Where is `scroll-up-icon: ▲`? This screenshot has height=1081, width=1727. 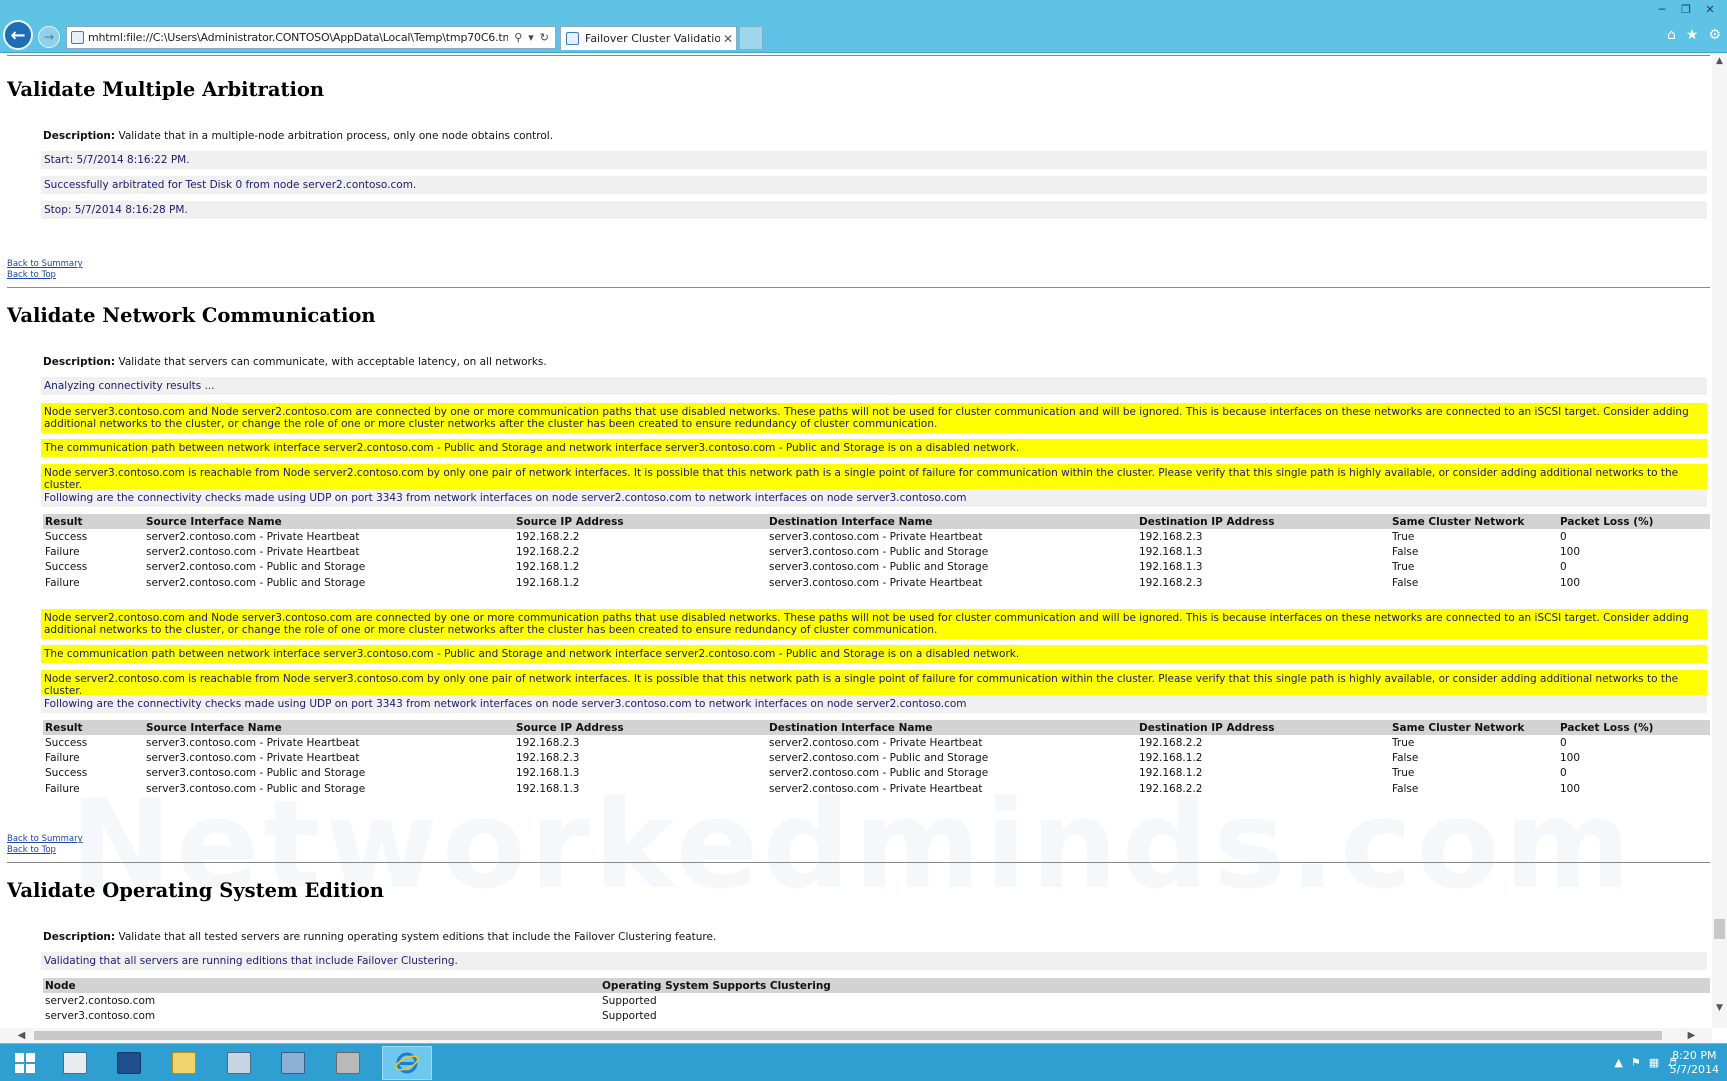 scroll-up-icon: ▲ is located at coordinates (1719, 61).